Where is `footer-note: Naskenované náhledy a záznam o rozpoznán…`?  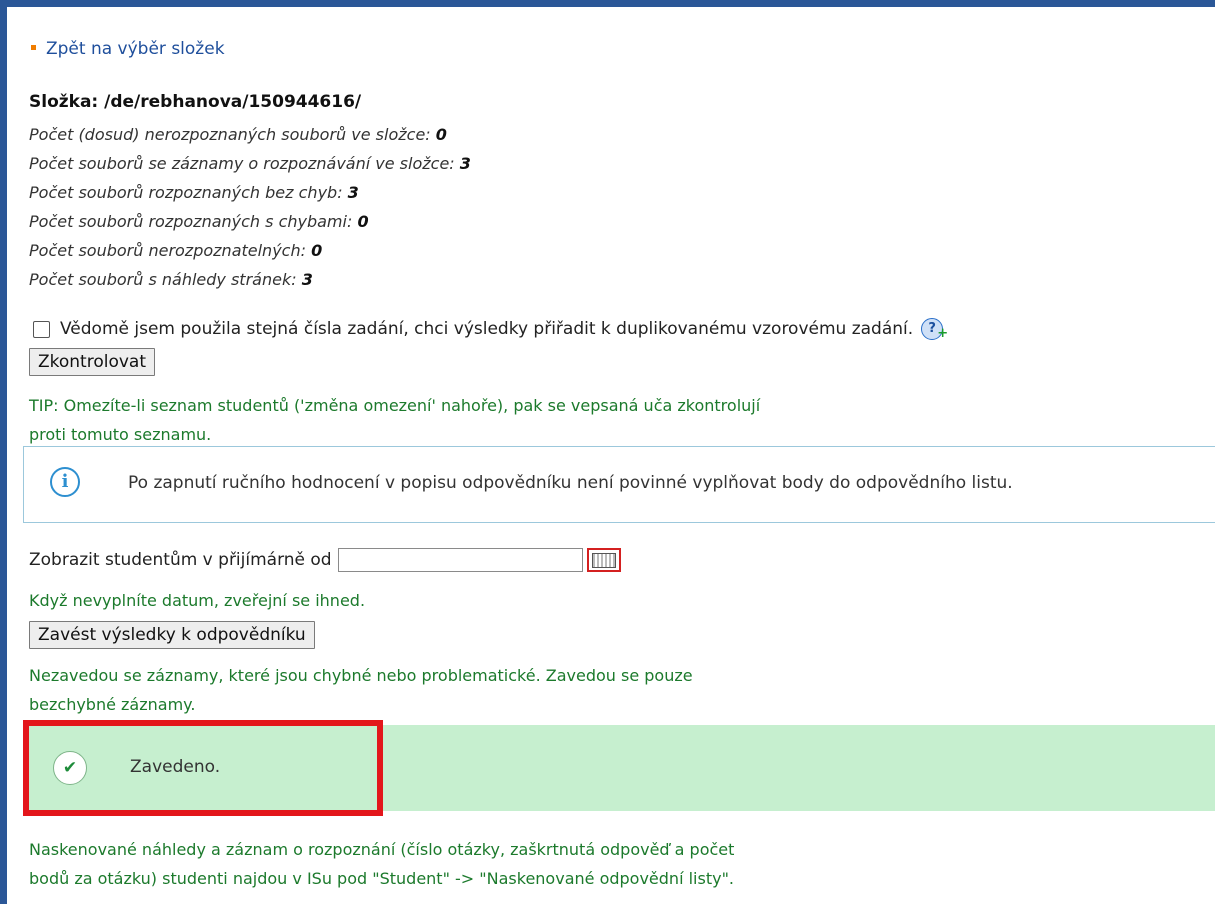 footer-note: Naskenované náhledy a záznam o rozpoznán… is located at coordinates (382, 864).